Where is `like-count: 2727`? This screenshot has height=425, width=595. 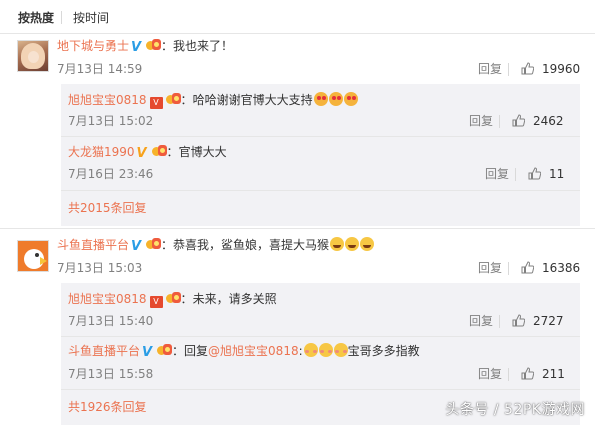
like-count: 2727 is located at coordinates (548, 321).